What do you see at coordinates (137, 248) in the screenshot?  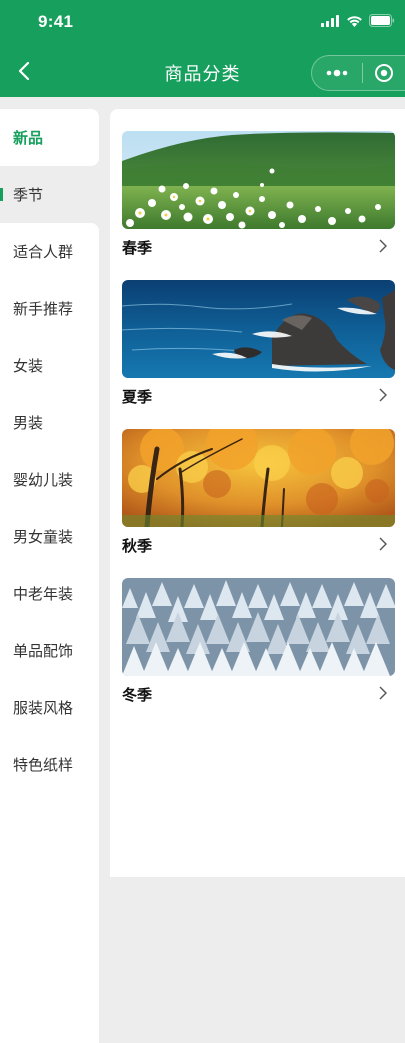 I see `category-label: 春季` at bounding box center [137, 248].